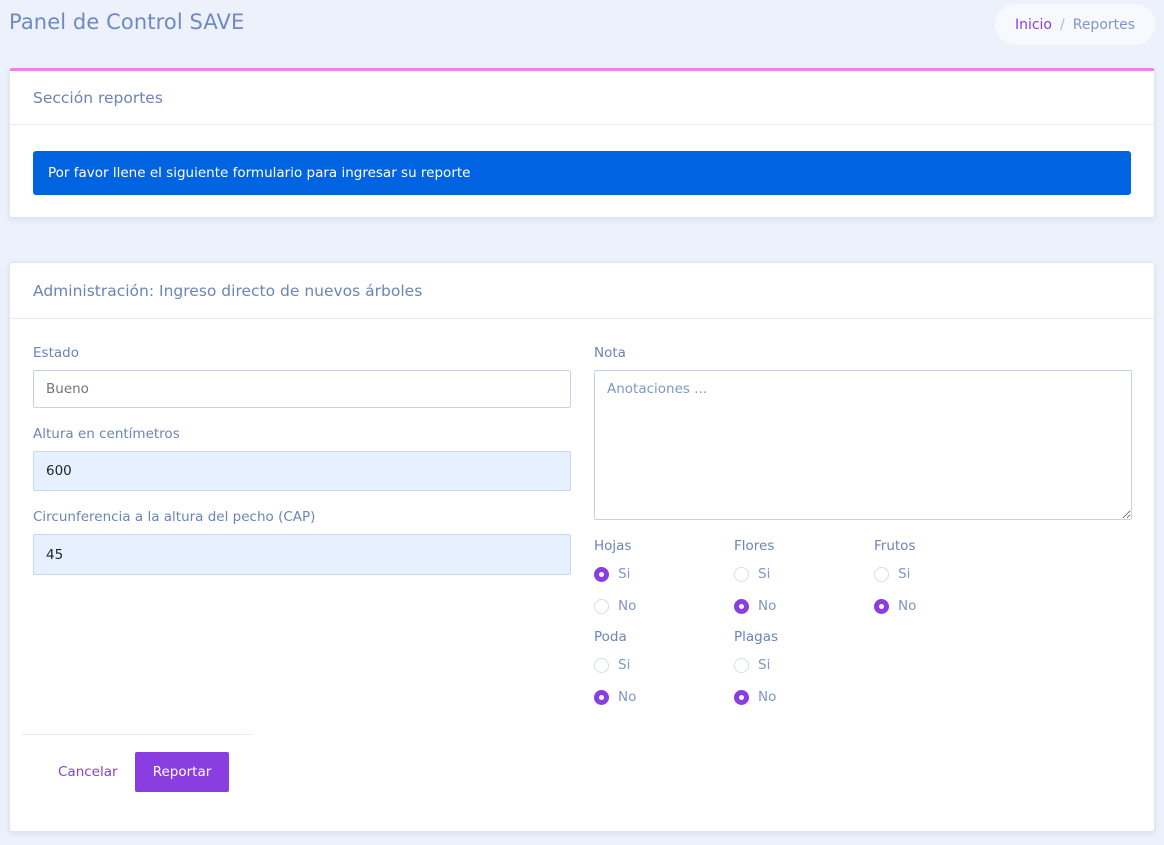 Image resolution: width=1164 pixels, height=845 pixels. I want to click on breadcrumb-home-link: Inicio, so click(1033, 25).